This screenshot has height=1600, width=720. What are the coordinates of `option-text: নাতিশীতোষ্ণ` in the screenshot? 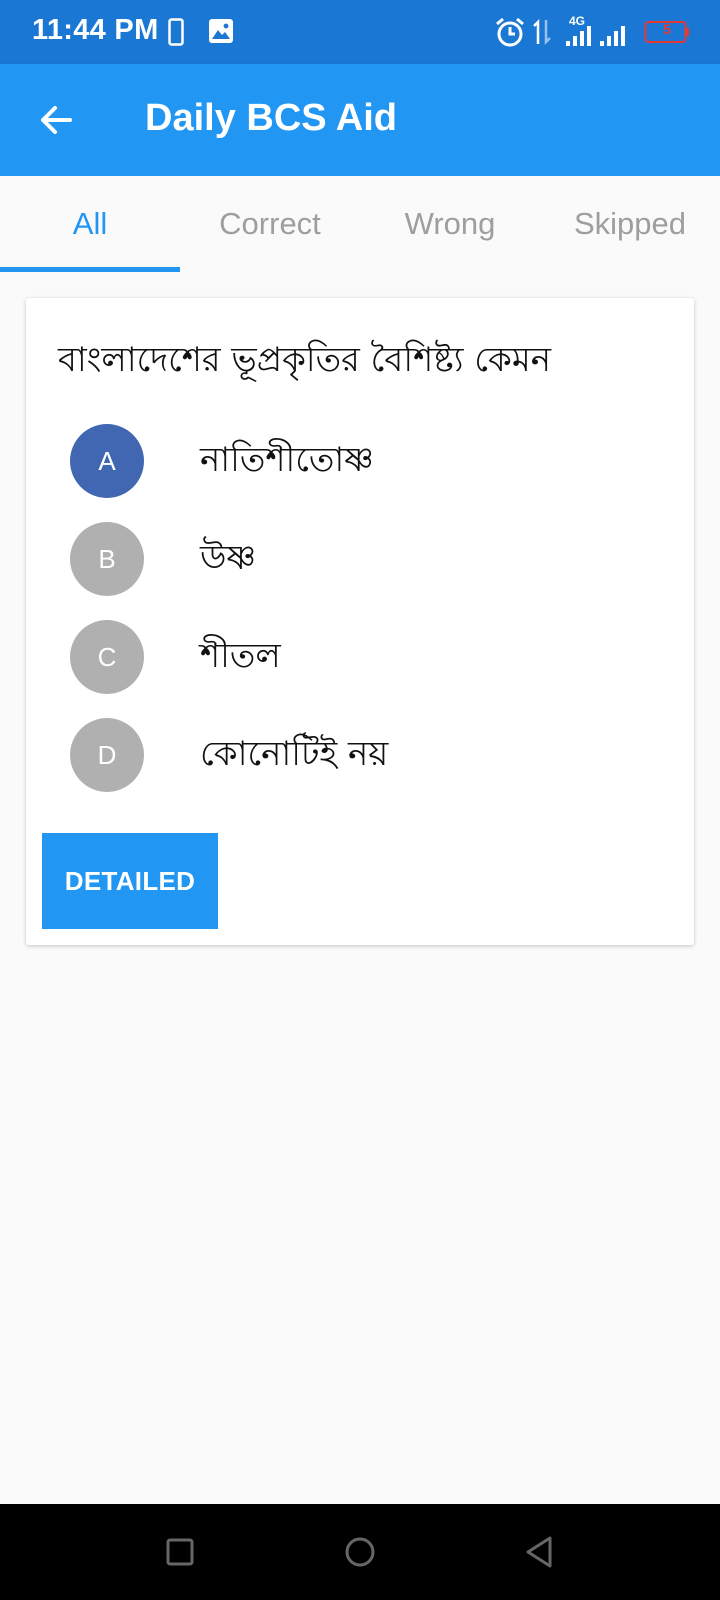 It's located at (287, 460).